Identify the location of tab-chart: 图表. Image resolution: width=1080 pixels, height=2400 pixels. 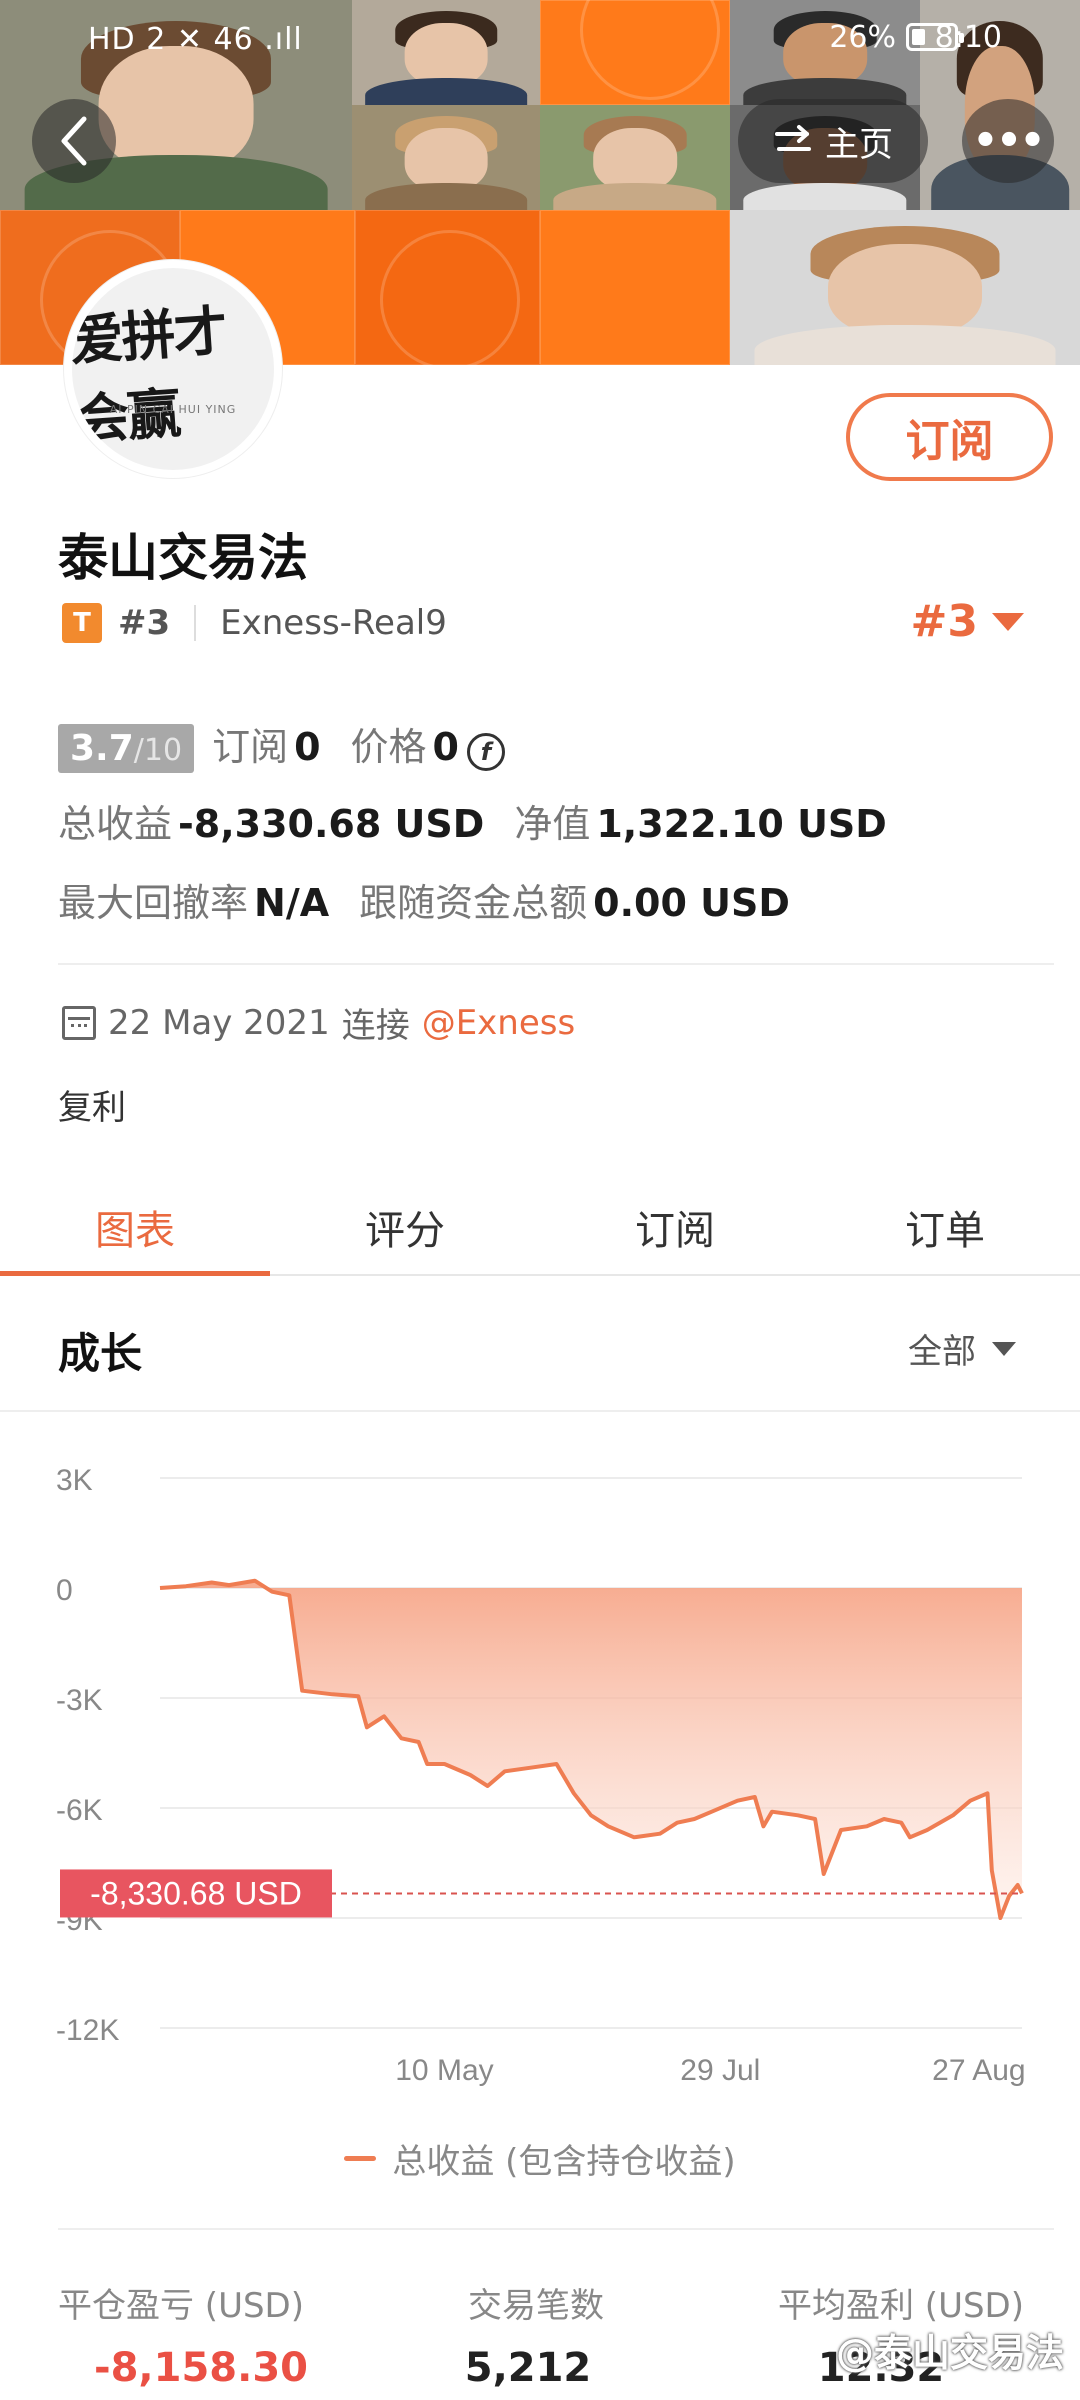
(135, 1228).